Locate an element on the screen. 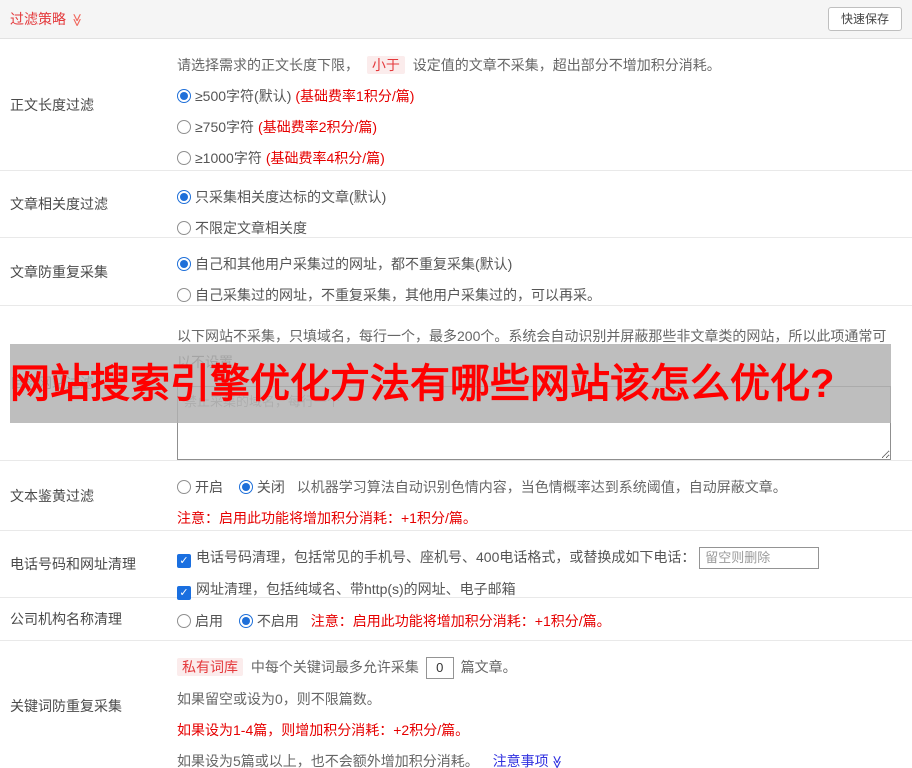 The height and width of the screenshot is (768, 912). row-company-clean: 公司机构名称清理 启用 不启用 注意：启用此功能将增加积分消耗：+1积分/篇。 is located at coordinates (456, 619).